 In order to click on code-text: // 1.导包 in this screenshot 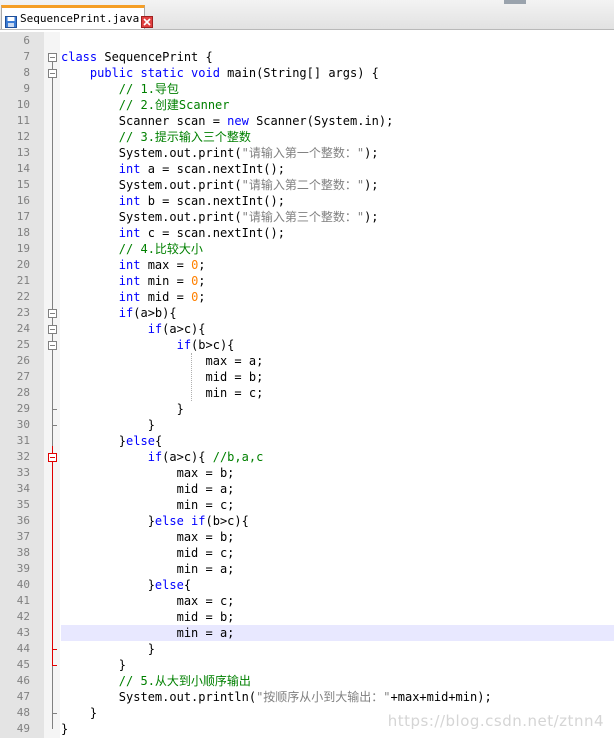, I will do `click(120, 89)`.